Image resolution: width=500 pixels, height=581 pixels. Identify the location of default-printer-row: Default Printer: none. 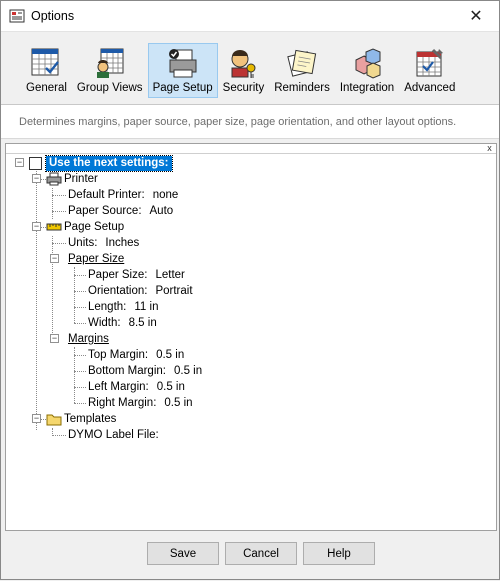
(123, 195).